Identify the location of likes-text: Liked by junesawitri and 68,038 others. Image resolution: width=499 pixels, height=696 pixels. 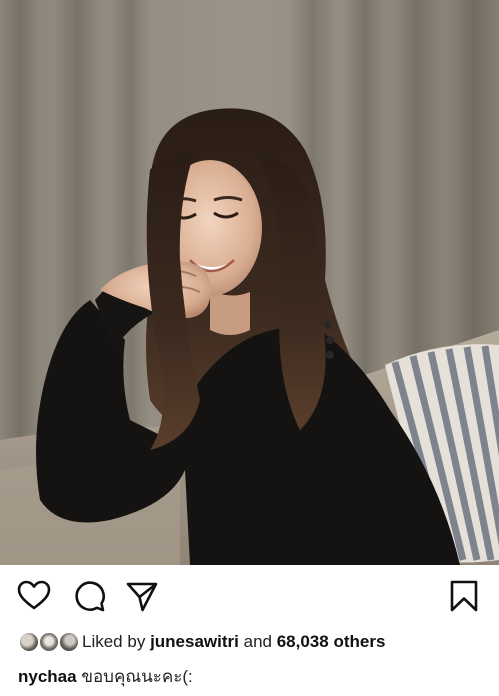
(233, 642).